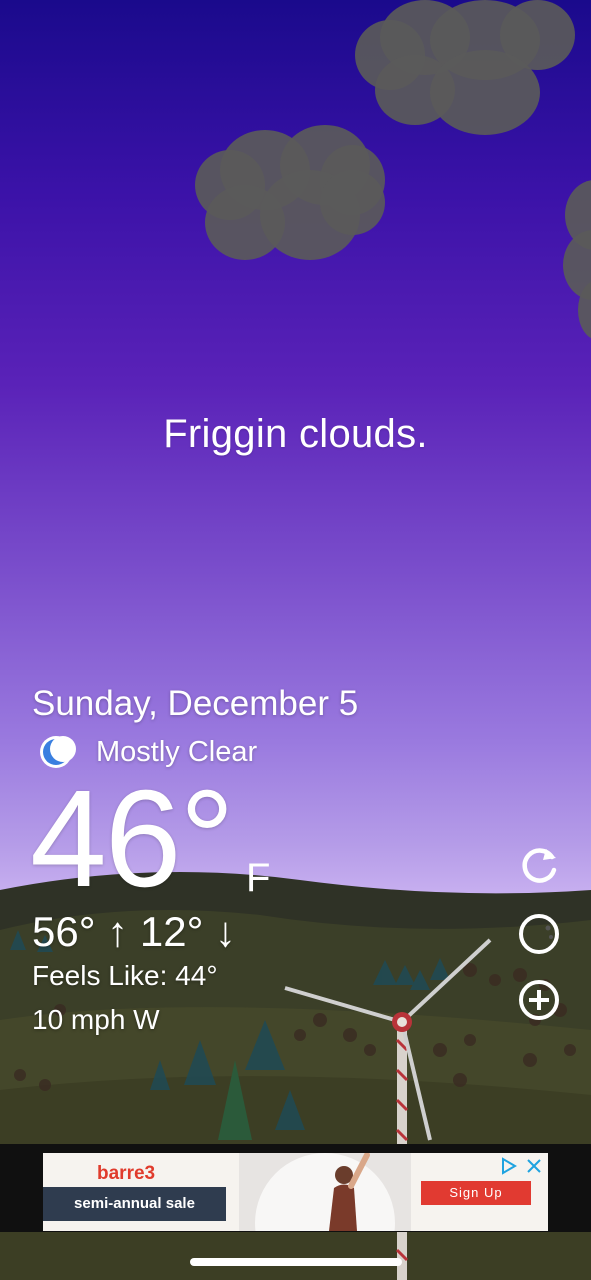 The height and width of the screenshot is (1280, 591). I want to click on ad-brand-logo: barre3, so click(126, 1173).